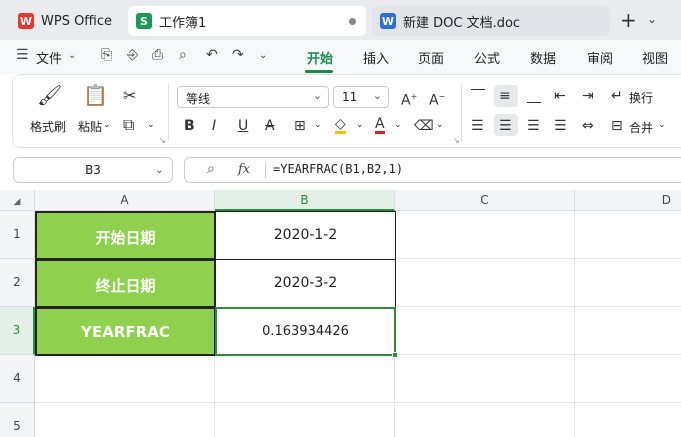  Describe the element at coordinates (183, 55) in the screenshot. I see `print-preview-icon: ⌕` at that location.